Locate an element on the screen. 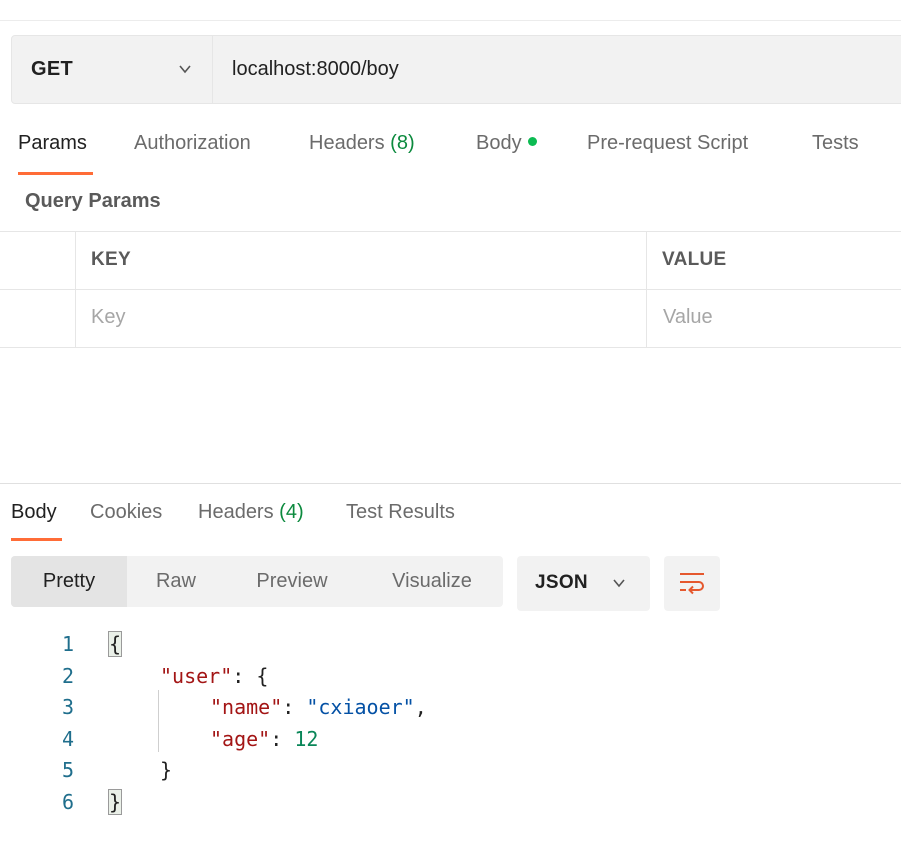  tab-tests: Tests is located at coordinates (835, 143).